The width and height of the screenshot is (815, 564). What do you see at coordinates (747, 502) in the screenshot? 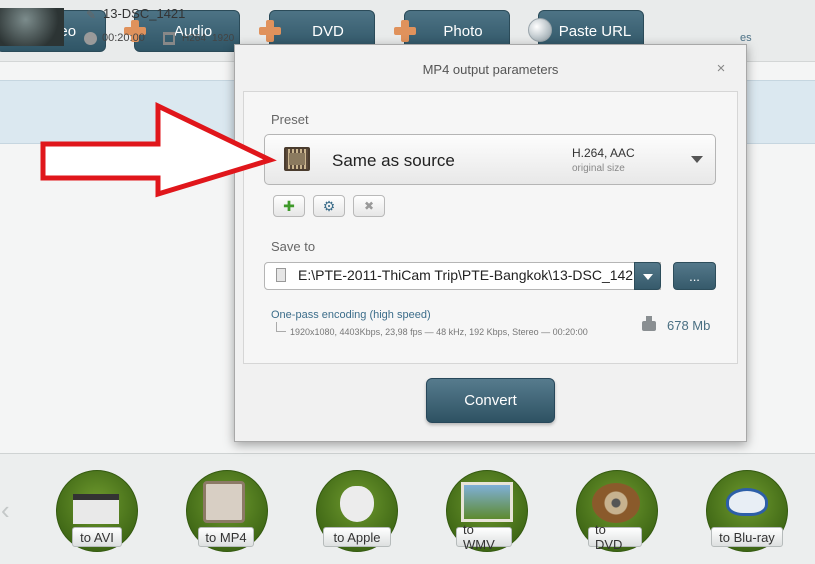
I see `bluray-logo-icon` at bounding box center [747, 502].